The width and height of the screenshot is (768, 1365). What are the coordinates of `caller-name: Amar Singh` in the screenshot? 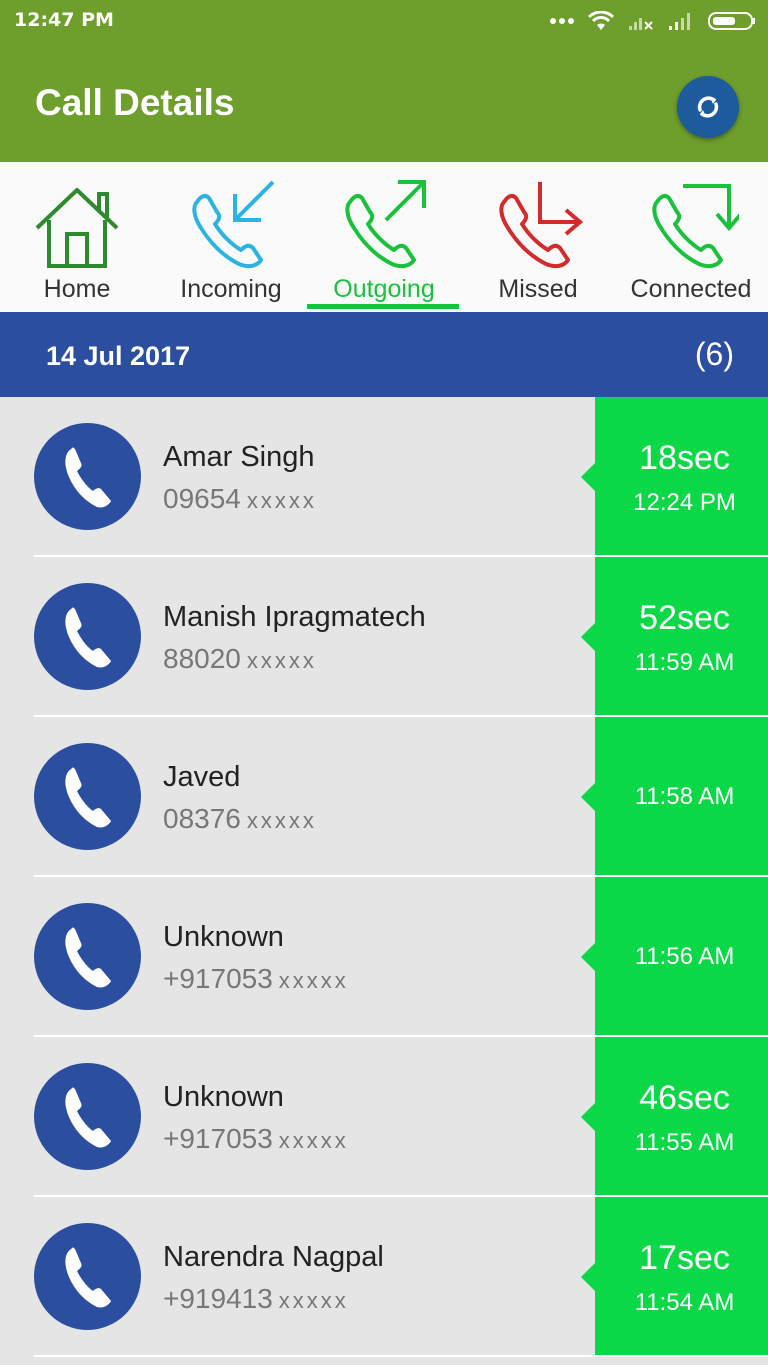 It's located at (239, 457).